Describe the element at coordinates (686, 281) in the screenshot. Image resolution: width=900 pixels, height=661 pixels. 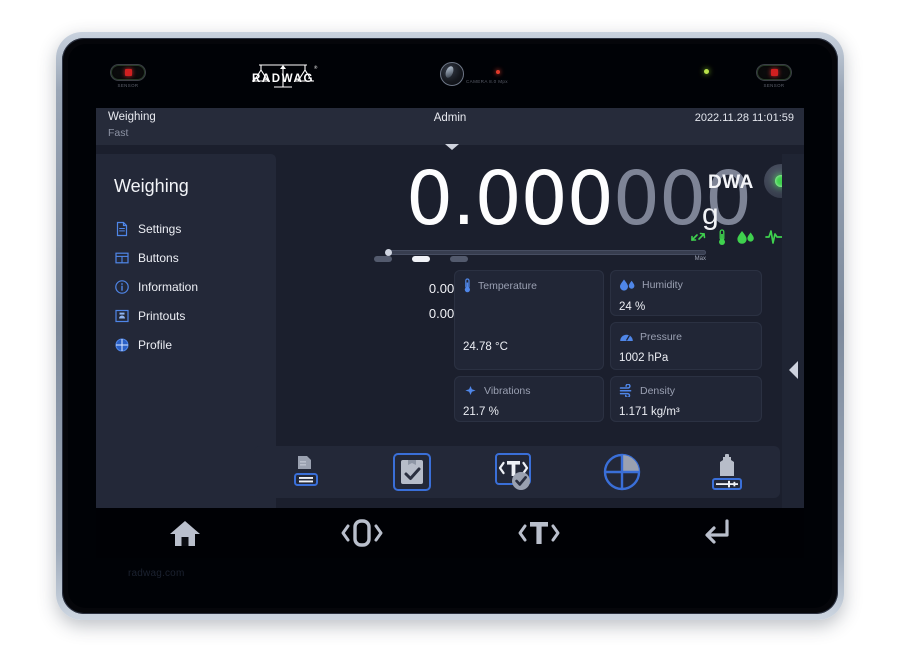
I see `card-header: Humidity` at that location.